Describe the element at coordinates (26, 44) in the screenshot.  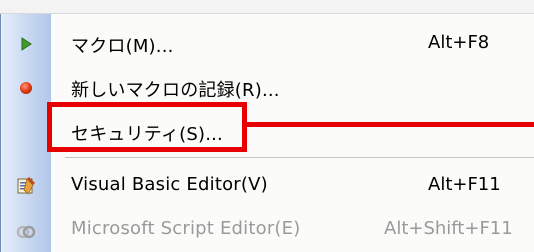
I see `play-icon` at that location.